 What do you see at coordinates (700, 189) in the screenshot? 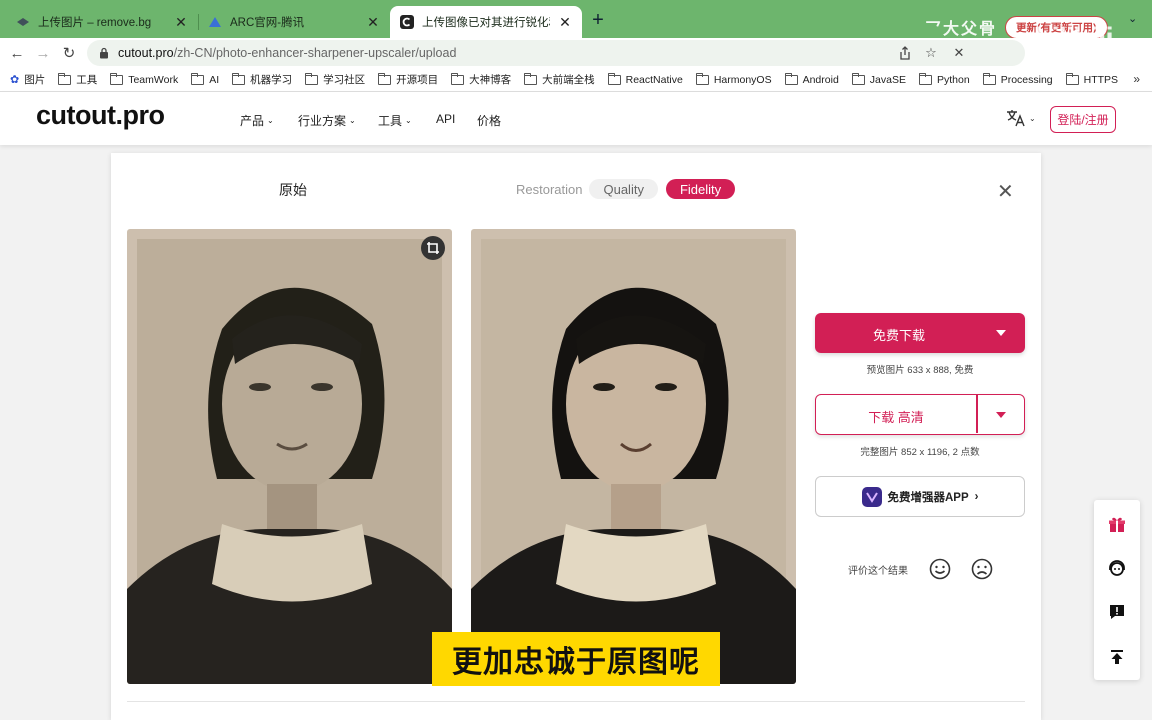
I see `mode-fidelity: Fidelity` at bounding box center [700, 189].